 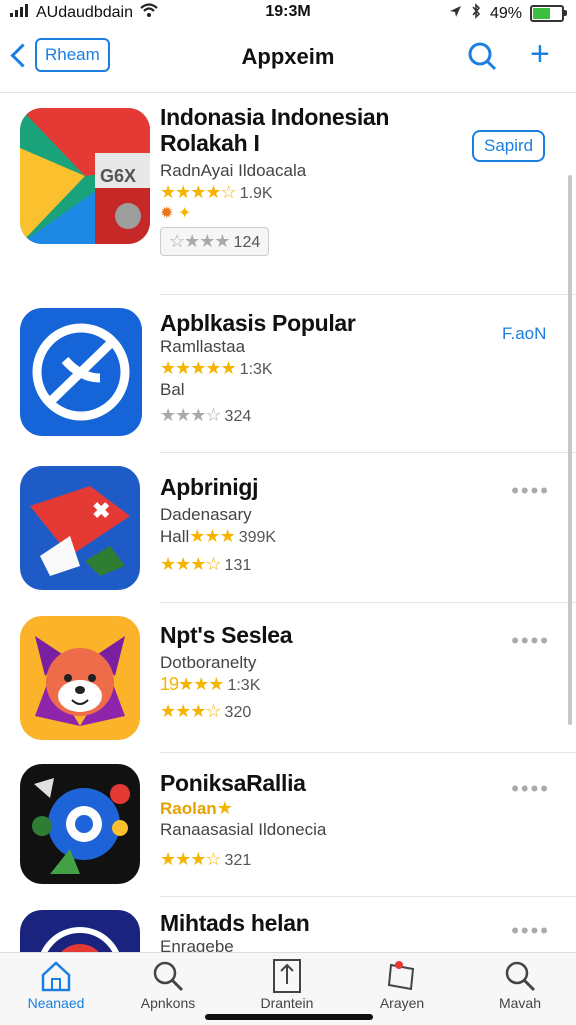 What do you see at coordinates (288, 13) in the screenshot?
I see `status-bar: AUdaudbdain 19:3M 49%` at bounding box center [288, 13].